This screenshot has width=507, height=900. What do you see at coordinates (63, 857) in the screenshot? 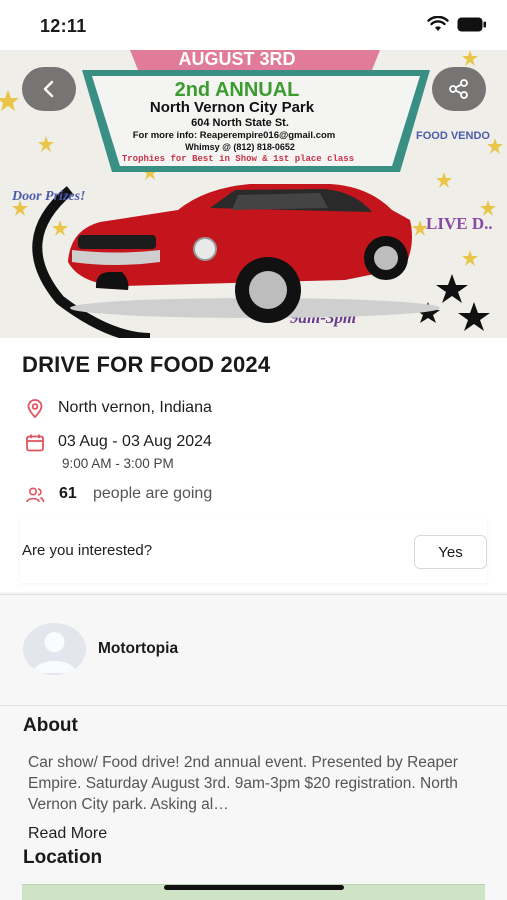
I see `location-heading: Location` at bounding box center [63, 857].